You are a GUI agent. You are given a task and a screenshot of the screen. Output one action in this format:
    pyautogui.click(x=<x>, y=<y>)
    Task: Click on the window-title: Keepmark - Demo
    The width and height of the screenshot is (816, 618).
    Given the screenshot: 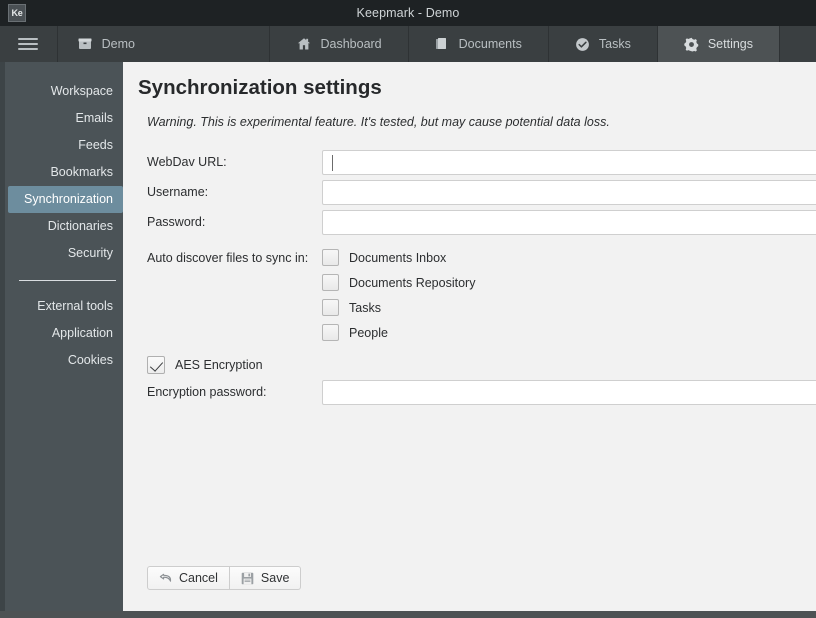 What is the action you would take?
    pyautogui.click(x=408, y=13)
    